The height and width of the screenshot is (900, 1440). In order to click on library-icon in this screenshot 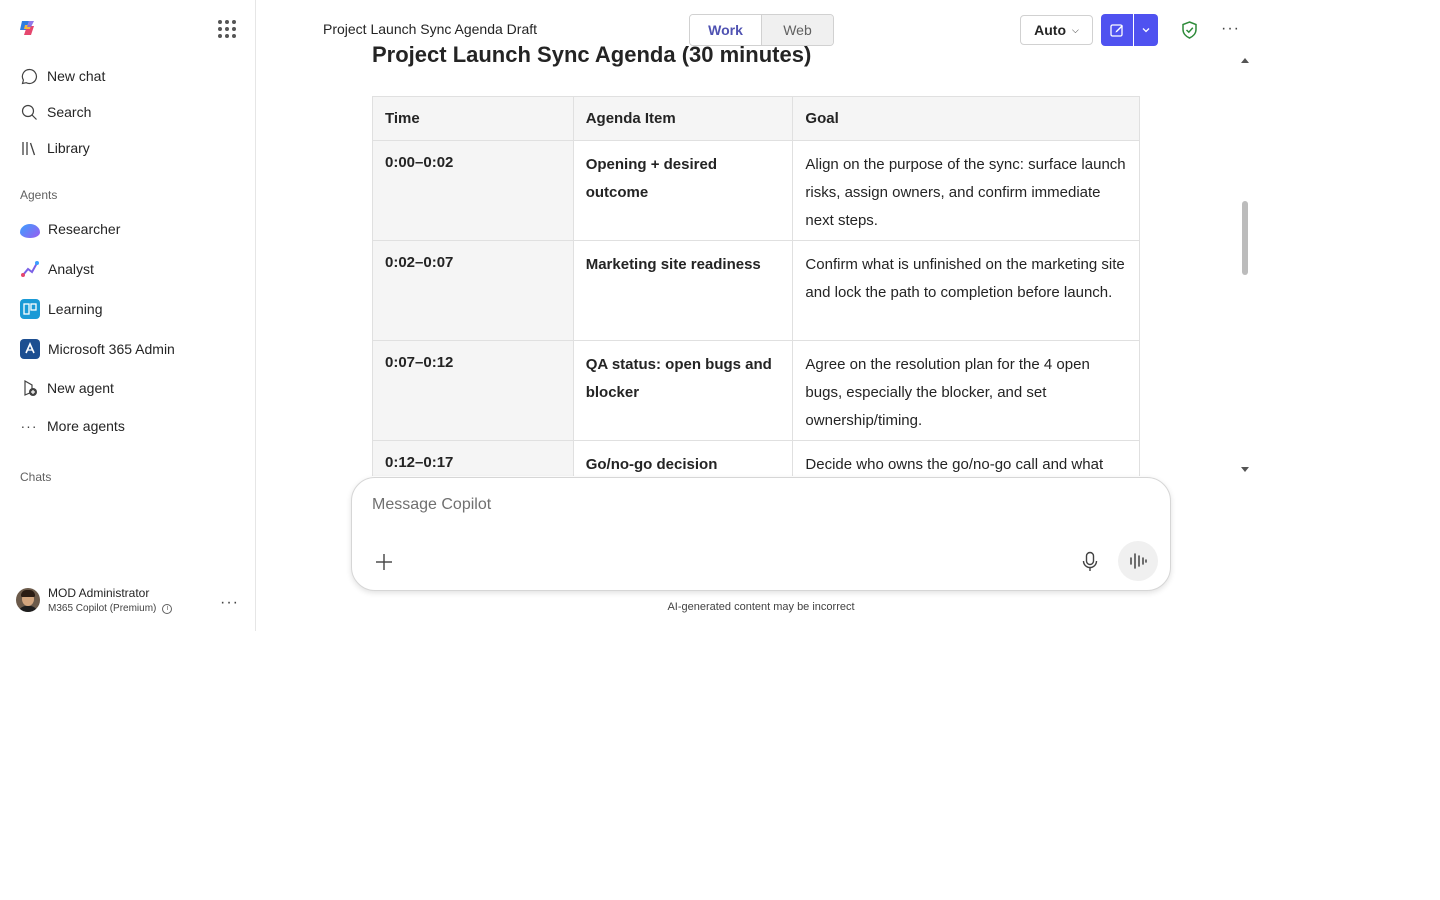, I will do `click(29, 148)`.